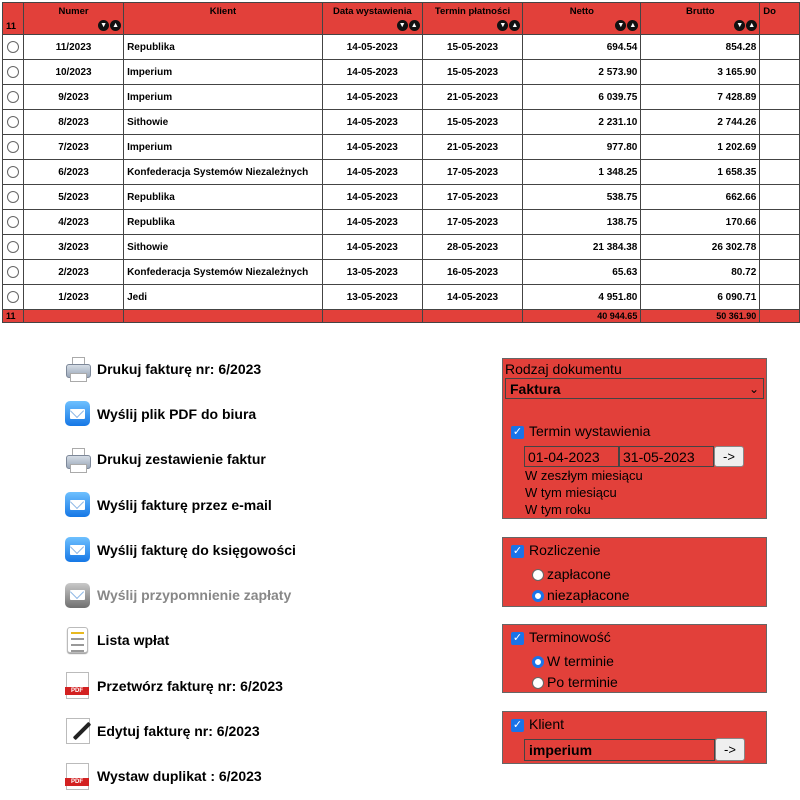 The height and width of the screenshot is (800, 800). What do you see at coordinates (274, 459) in the screenshot?
I see `print-summary-action: Drukuj zestawienie faktur` at bounding box center [274, 459].